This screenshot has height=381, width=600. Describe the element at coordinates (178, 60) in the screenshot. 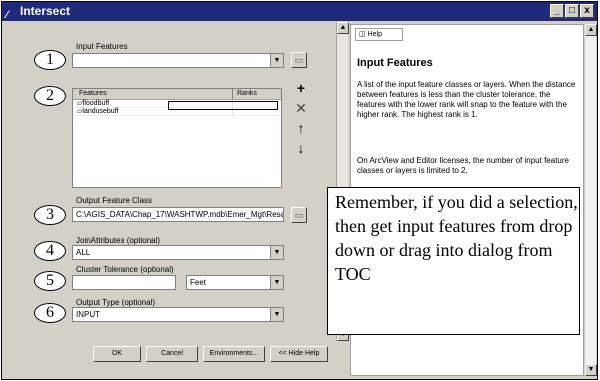

I see `input-features-combo: ▼` at that location.